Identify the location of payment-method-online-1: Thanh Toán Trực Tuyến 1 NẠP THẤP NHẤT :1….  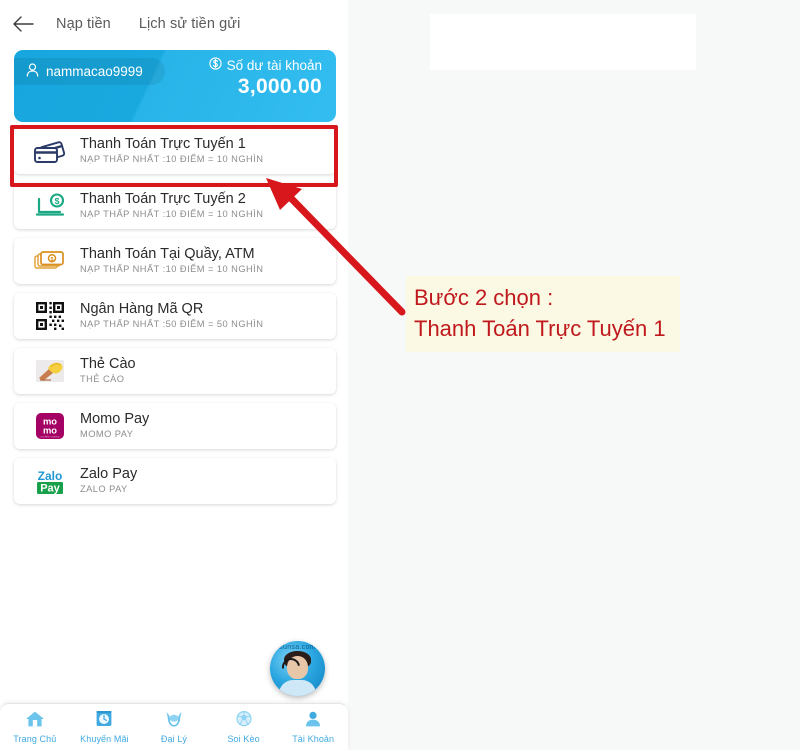
(175, 151).